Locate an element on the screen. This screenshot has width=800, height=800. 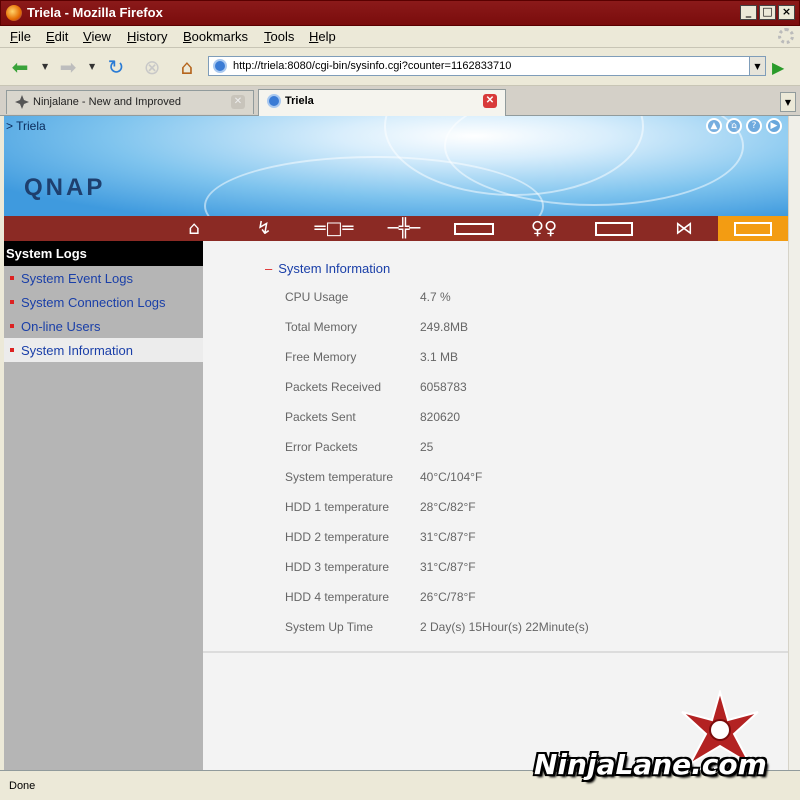
info-value: 28°C/82°F is located at coordinates (448, 507).